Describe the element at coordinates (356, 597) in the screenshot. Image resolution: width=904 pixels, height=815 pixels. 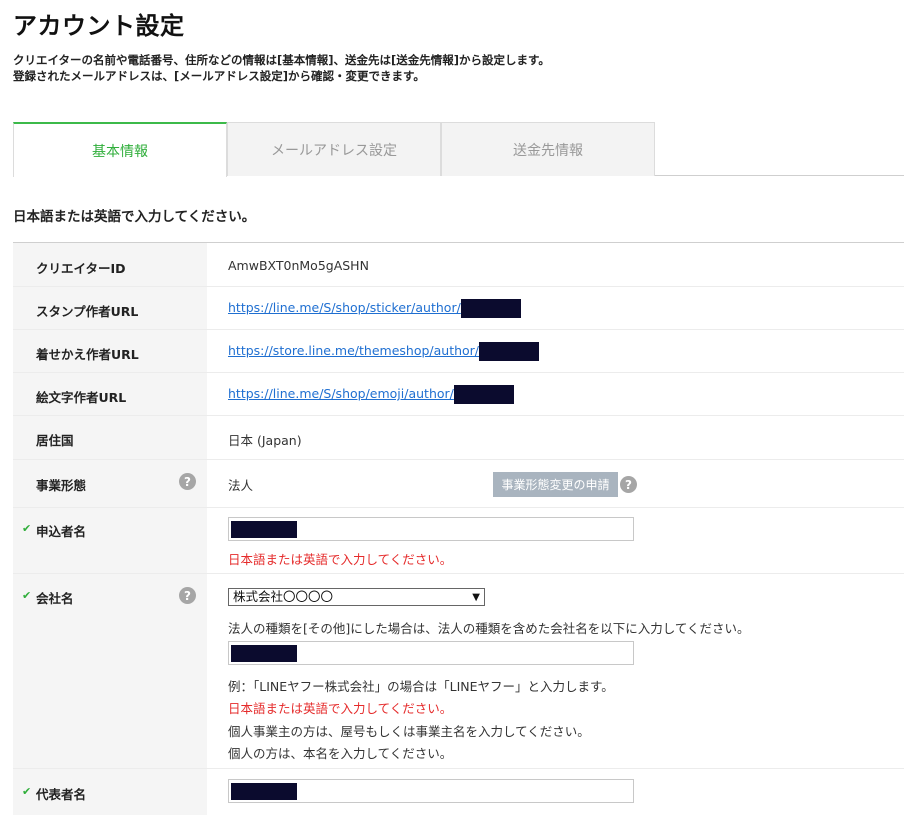
I see `company-type-select: 株式会社〇〇〇〇 ▼` at that location.